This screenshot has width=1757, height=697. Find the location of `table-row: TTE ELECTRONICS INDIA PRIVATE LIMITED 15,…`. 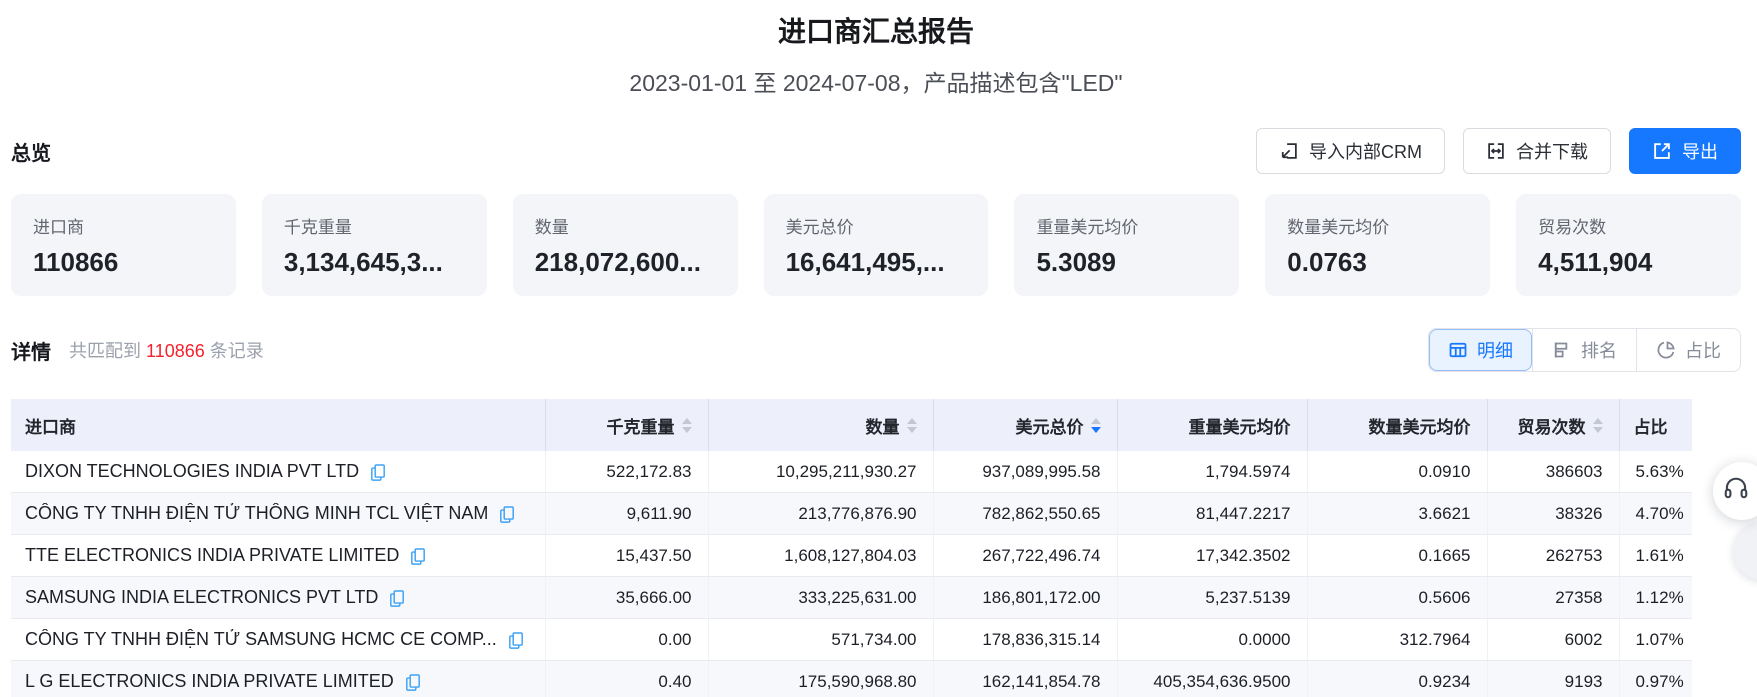

table-row: TTE ELECTRONICS INDIA PRIVATE LIMITED 15,… is located at coordinates (851, 555).